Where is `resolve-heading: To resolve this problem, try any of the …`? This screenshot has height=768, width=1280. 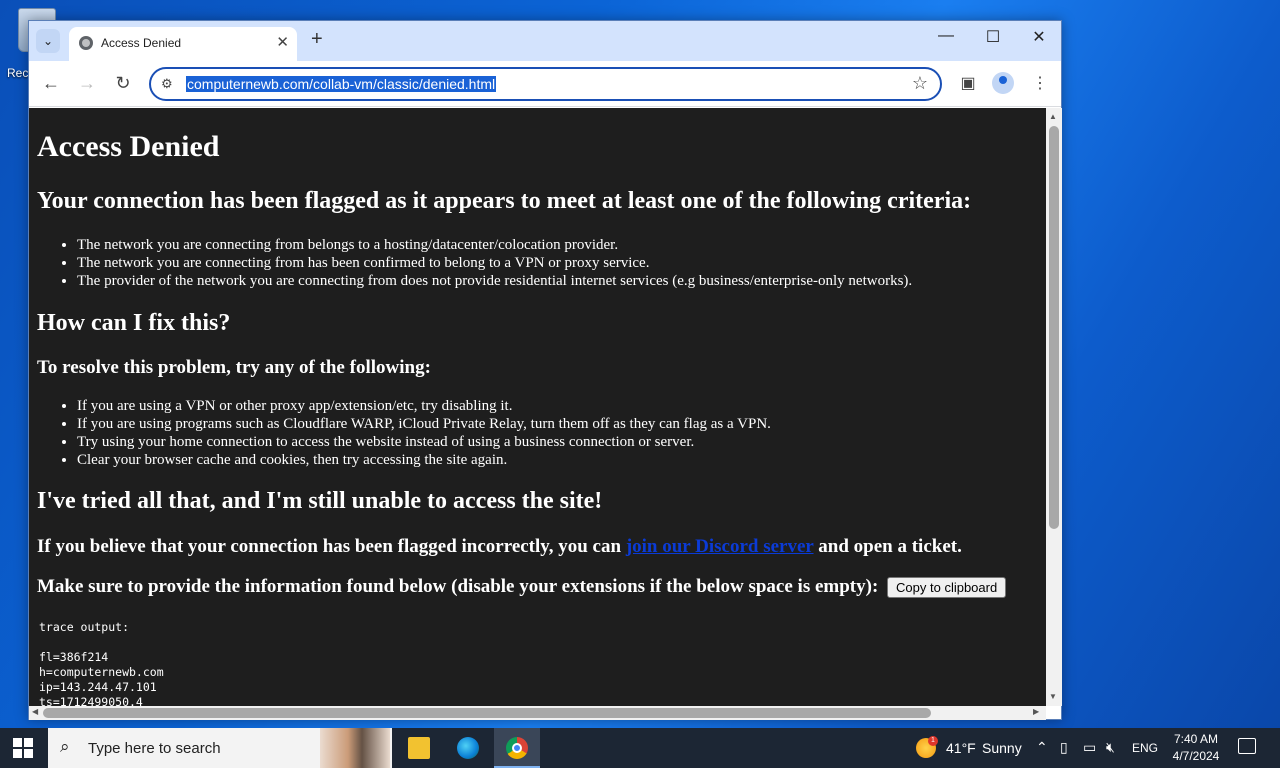
resolve-heading: To resolve this problem, try any of the … is located at coordinates (234, 367).